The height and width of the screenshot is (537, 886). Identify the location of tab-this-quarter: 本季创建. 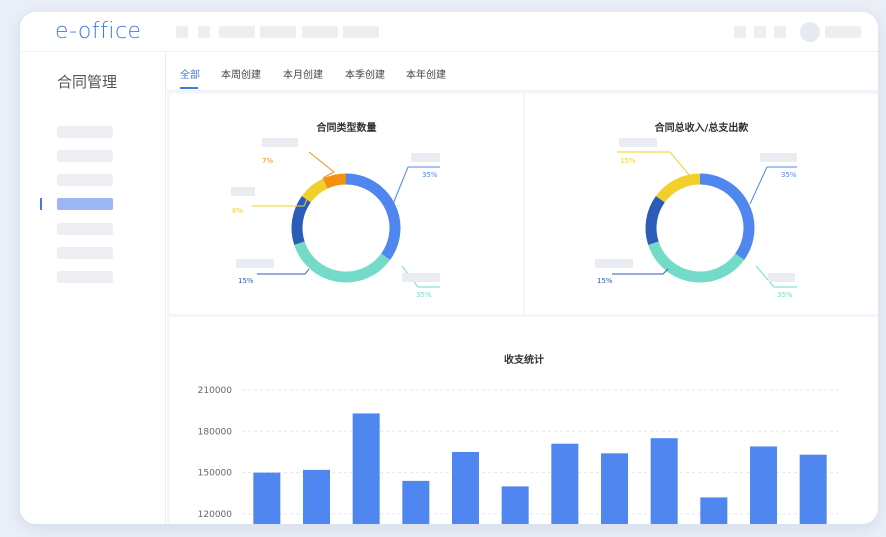
(365, 73).